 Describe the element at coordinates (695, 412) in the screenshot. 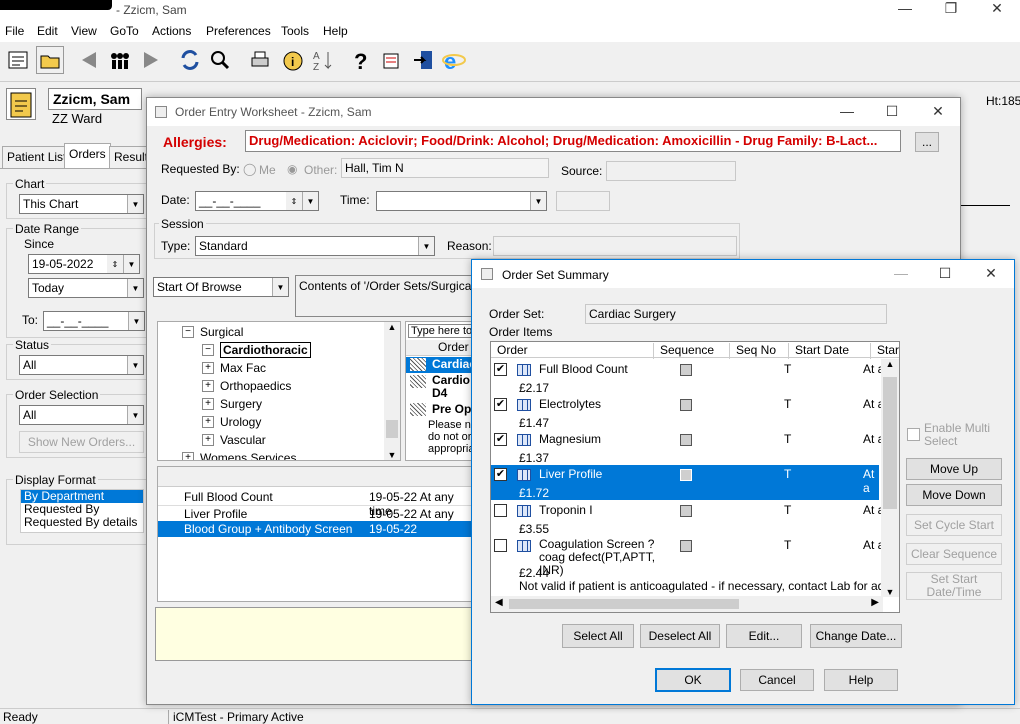

I see `table-row: ✔ Electrolytes T At a £1.47` at that location.